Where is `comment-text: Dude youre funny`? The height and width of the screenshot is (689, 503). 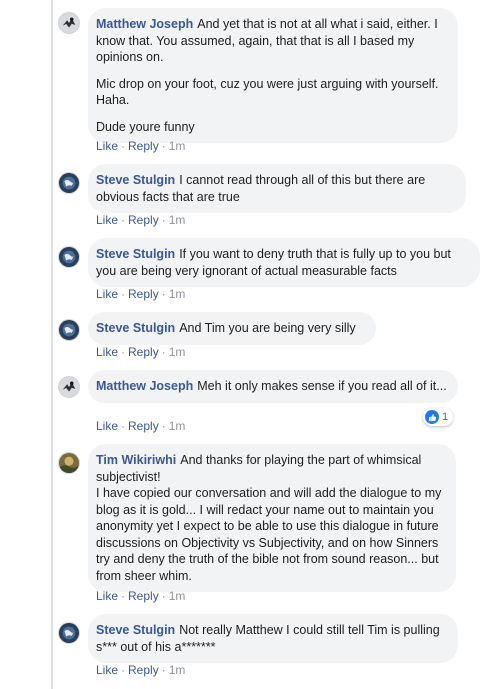 comment-text: Dude youre funny is located at coordinates (145, 126).